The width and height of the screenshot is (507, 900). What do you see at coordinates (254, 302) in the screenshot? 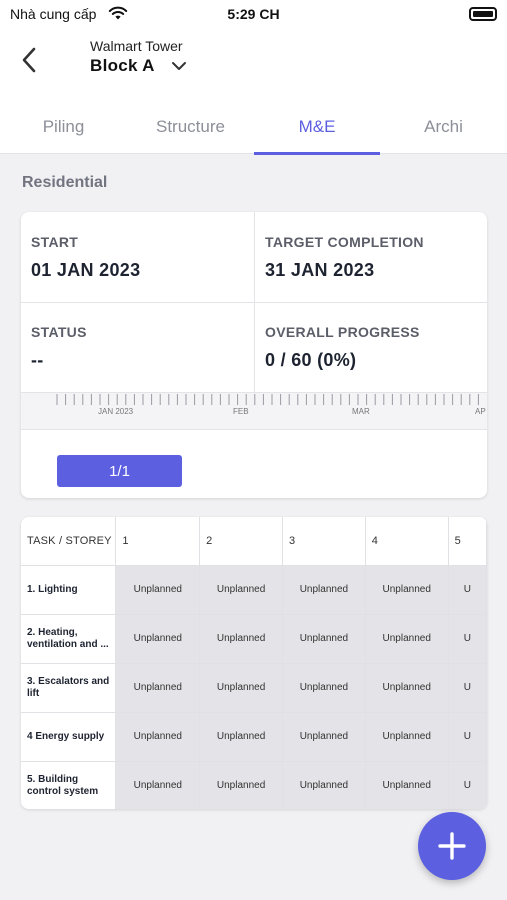
I see `divider` at bounding box center [254, 302].